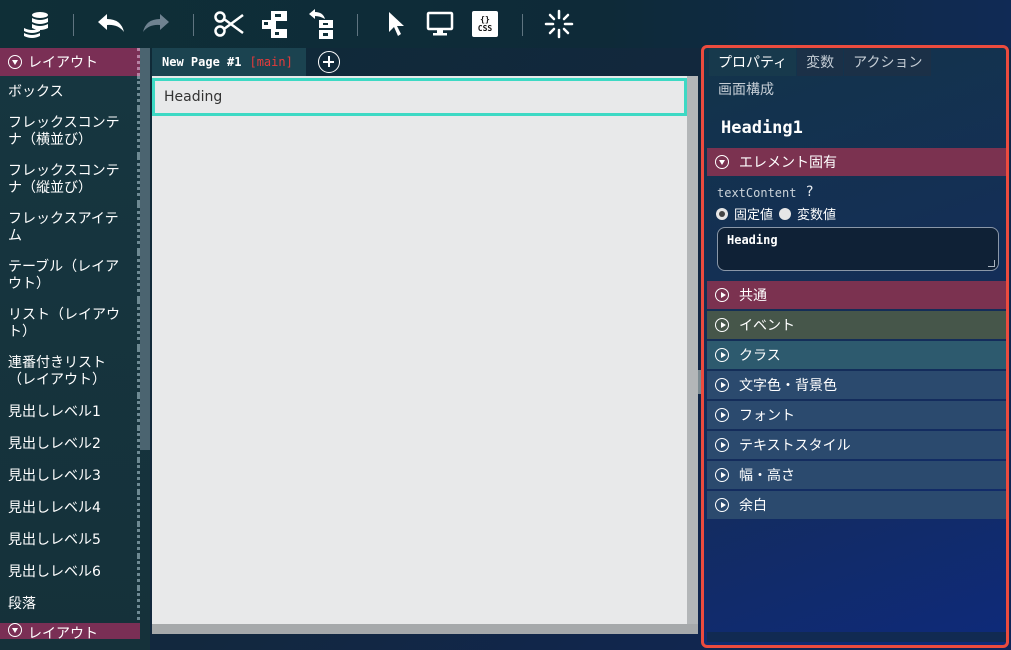  What do you see at coordinates (817, 215) in the screenshot?
I see `radio-variable-label: 変数値` at bounding box center [817, 215].